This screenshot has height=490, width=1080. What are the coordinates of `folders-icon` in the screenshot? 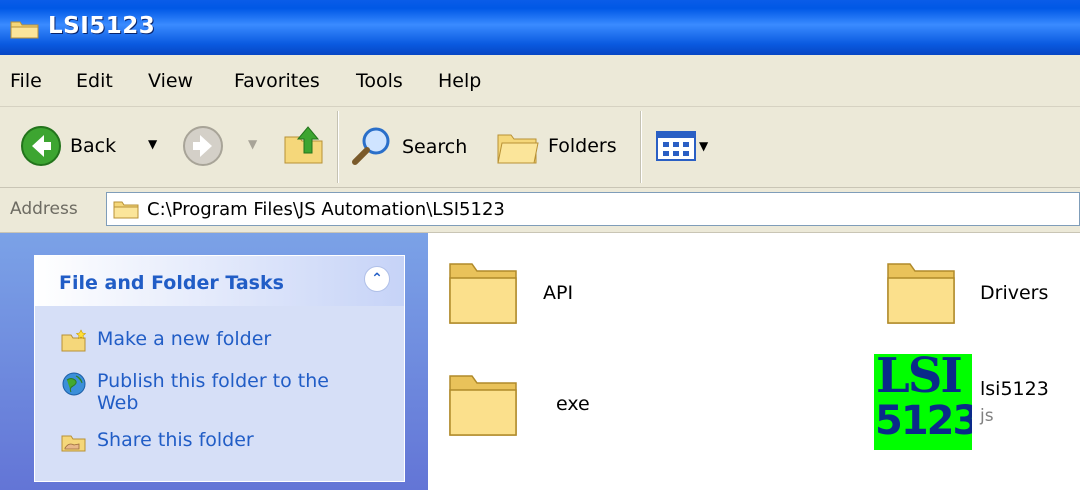 It's located at (518, 149).